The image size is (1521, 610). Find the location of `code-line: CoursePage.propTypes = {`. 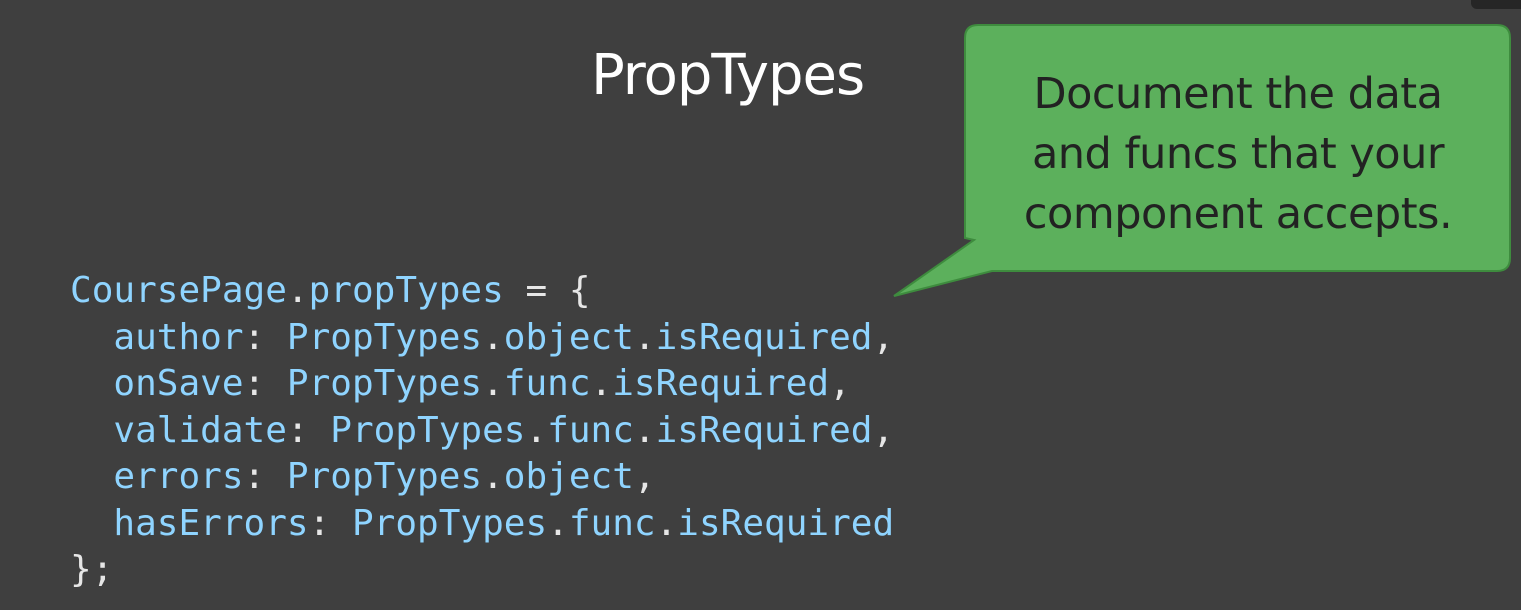

code-line: CoursePage.propTypes = { is located at coordinates (330, 290).